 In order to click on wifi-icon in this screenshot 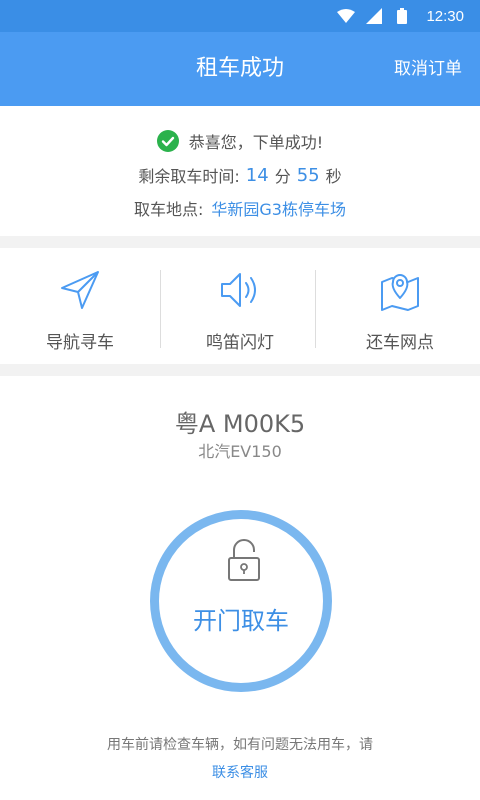, I will do `click(346, 16)`.